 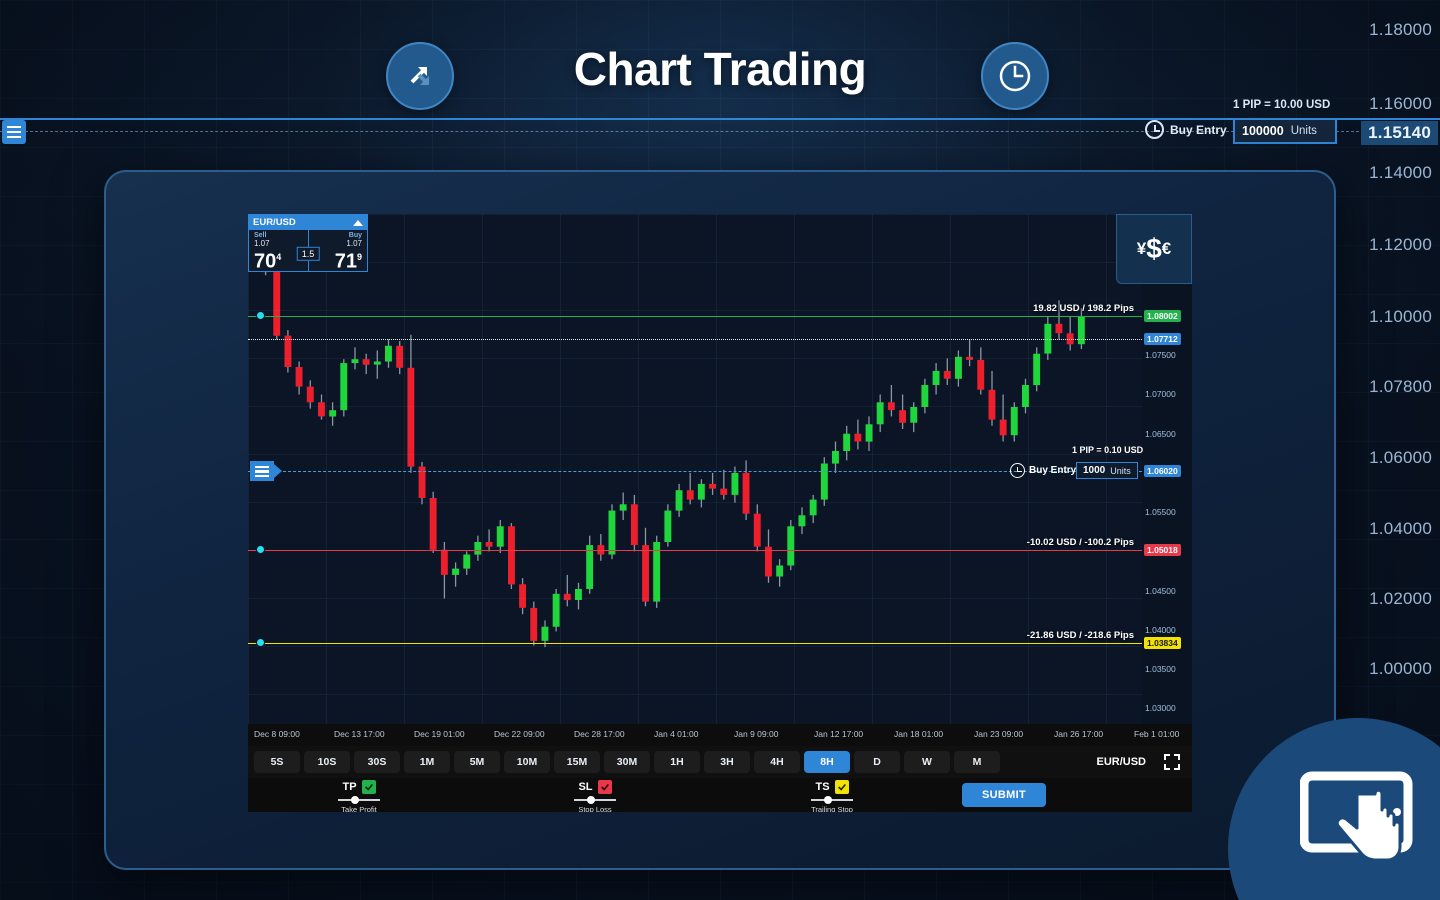 What do you see at coordinates (348, 261) in the screenshot?
I see `buy-price: 719` at bounding box center [348, 261].